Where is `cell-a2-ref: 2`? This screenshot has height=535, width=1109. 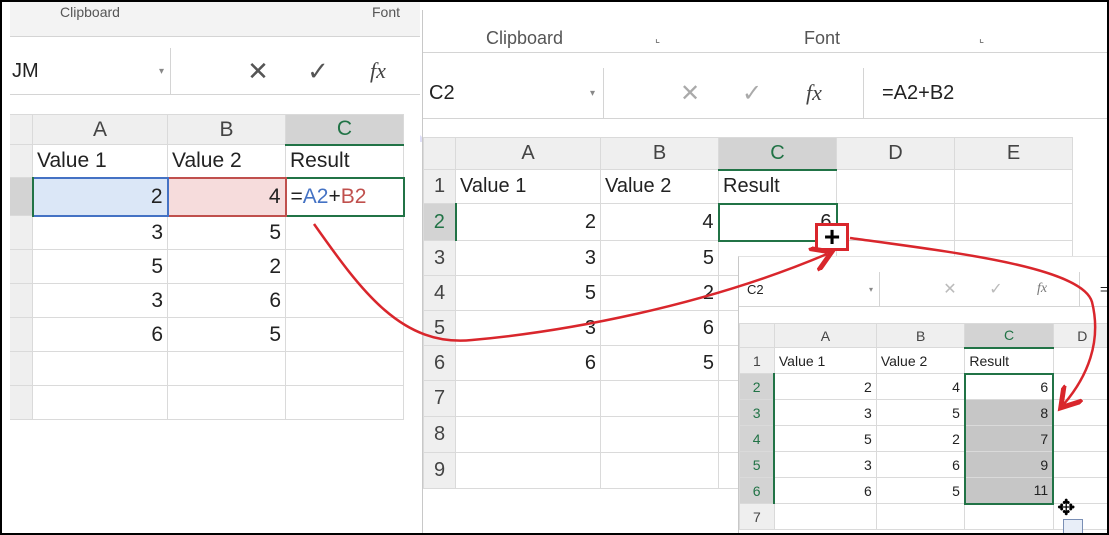 cell-a2-ref: 2 is located at coordinates (100, 196).